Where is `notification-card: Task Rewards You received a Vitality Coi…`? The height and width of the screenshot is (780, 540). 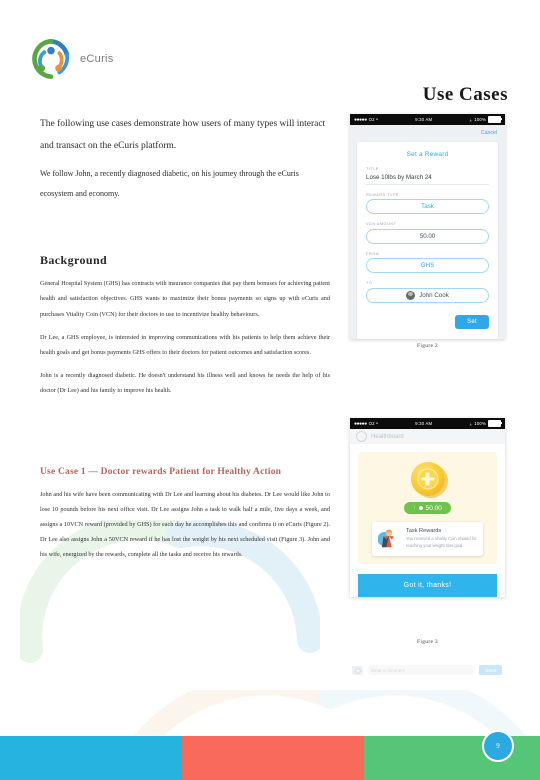
notification-card: Task Rewards You received a Vitality Coi… is located at coordinates (427, 539).